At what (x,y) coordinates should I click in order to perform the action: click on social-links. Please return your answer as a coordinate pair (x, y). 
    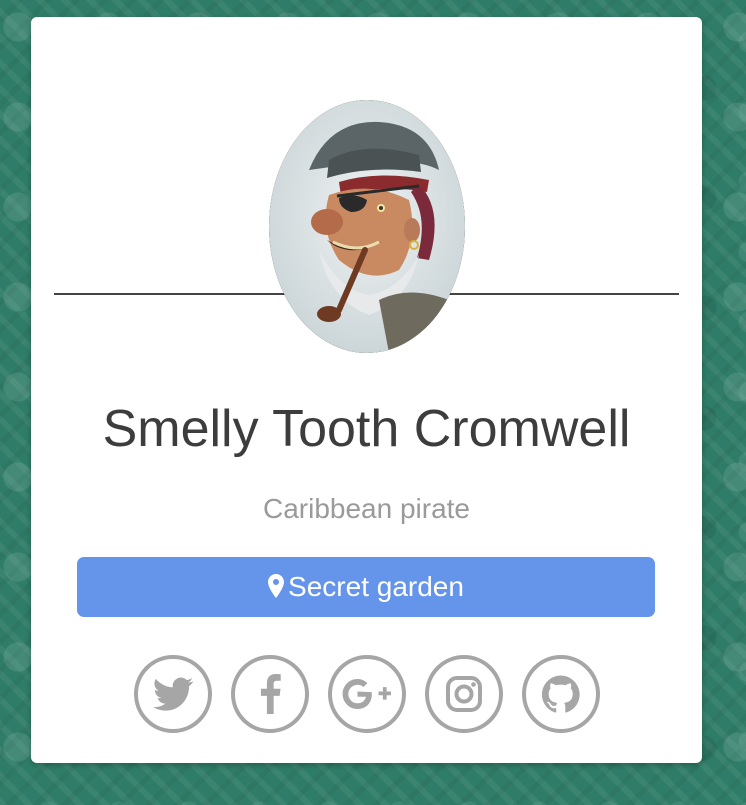
    Looking at the image, I should click on (366, 694).